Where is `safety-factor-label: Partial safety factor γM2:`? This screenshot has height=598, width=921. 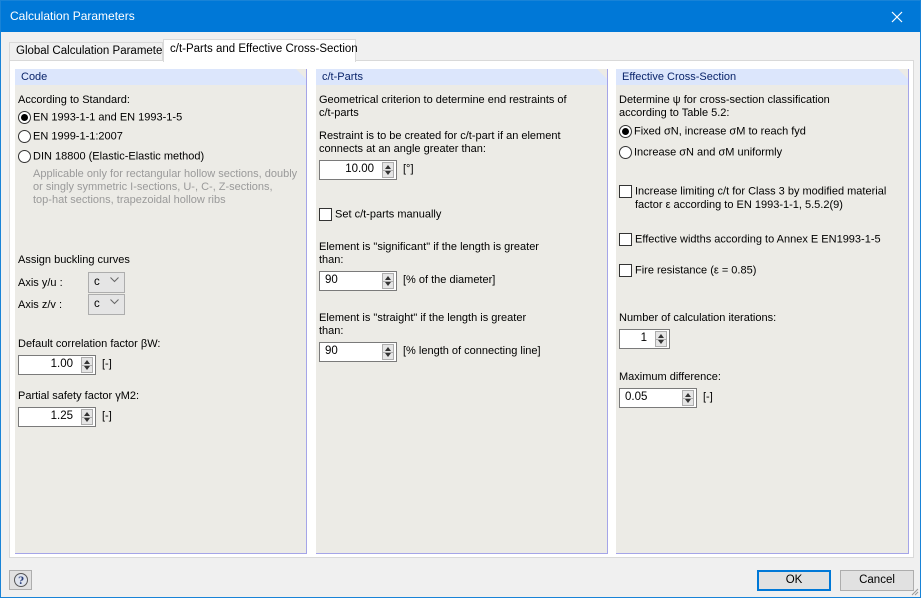
safety-factor-label: Partial safety factor γM2: is located at coordinates (79, 396).